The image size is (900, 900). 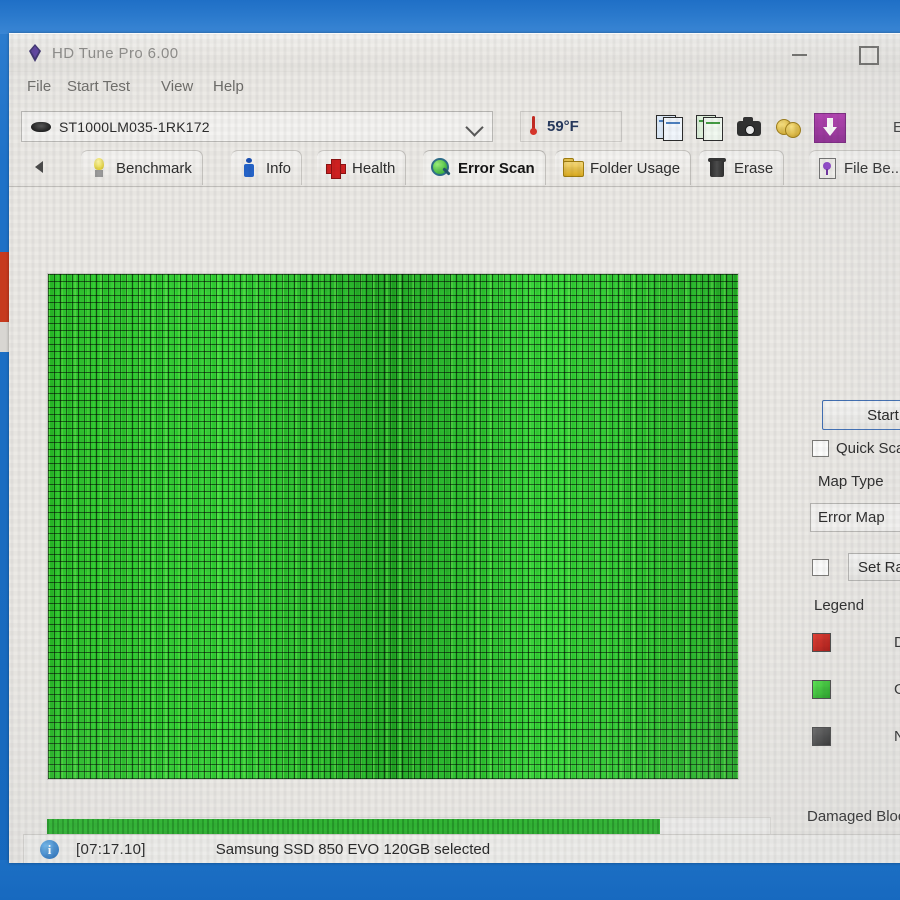 I want to click on tab-info: Info, so click(x=267, y=167).